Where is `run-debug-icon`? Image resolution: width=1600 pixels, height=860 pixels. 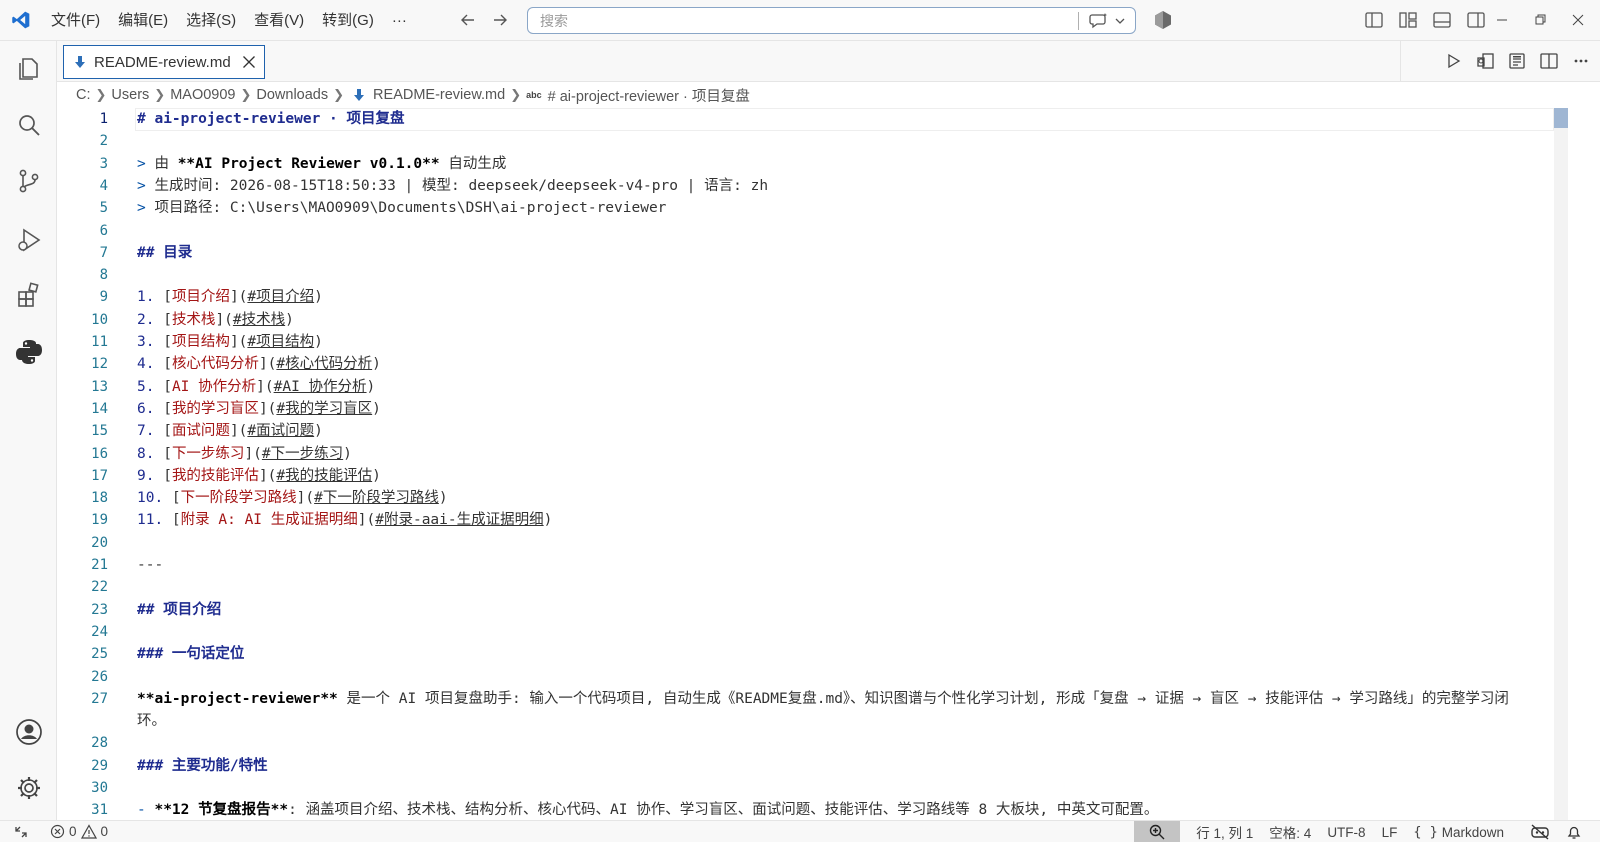
run-debug-icon is located at coordinates (29, 240).